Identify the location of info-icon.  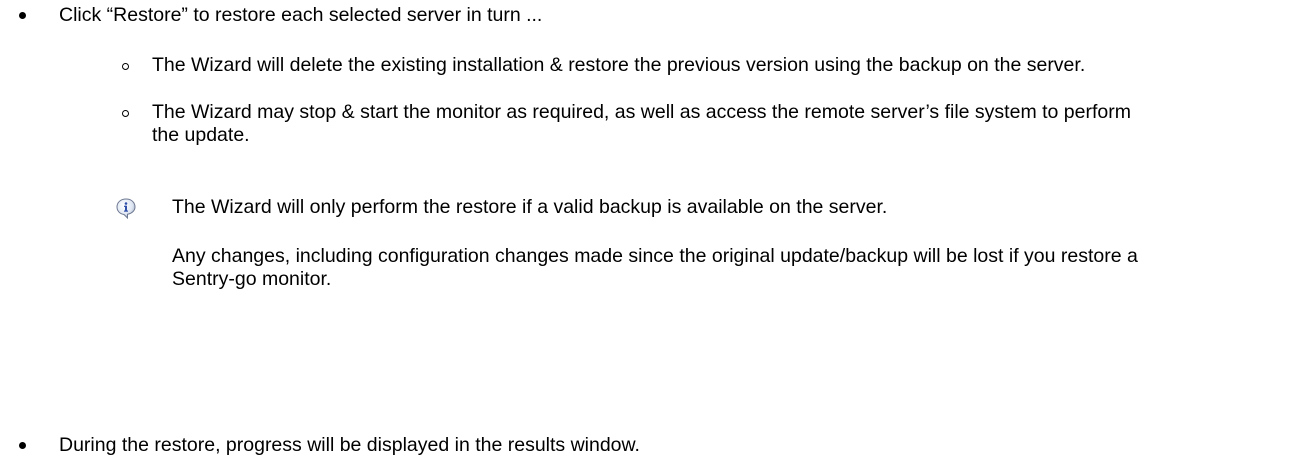
(126, 208).